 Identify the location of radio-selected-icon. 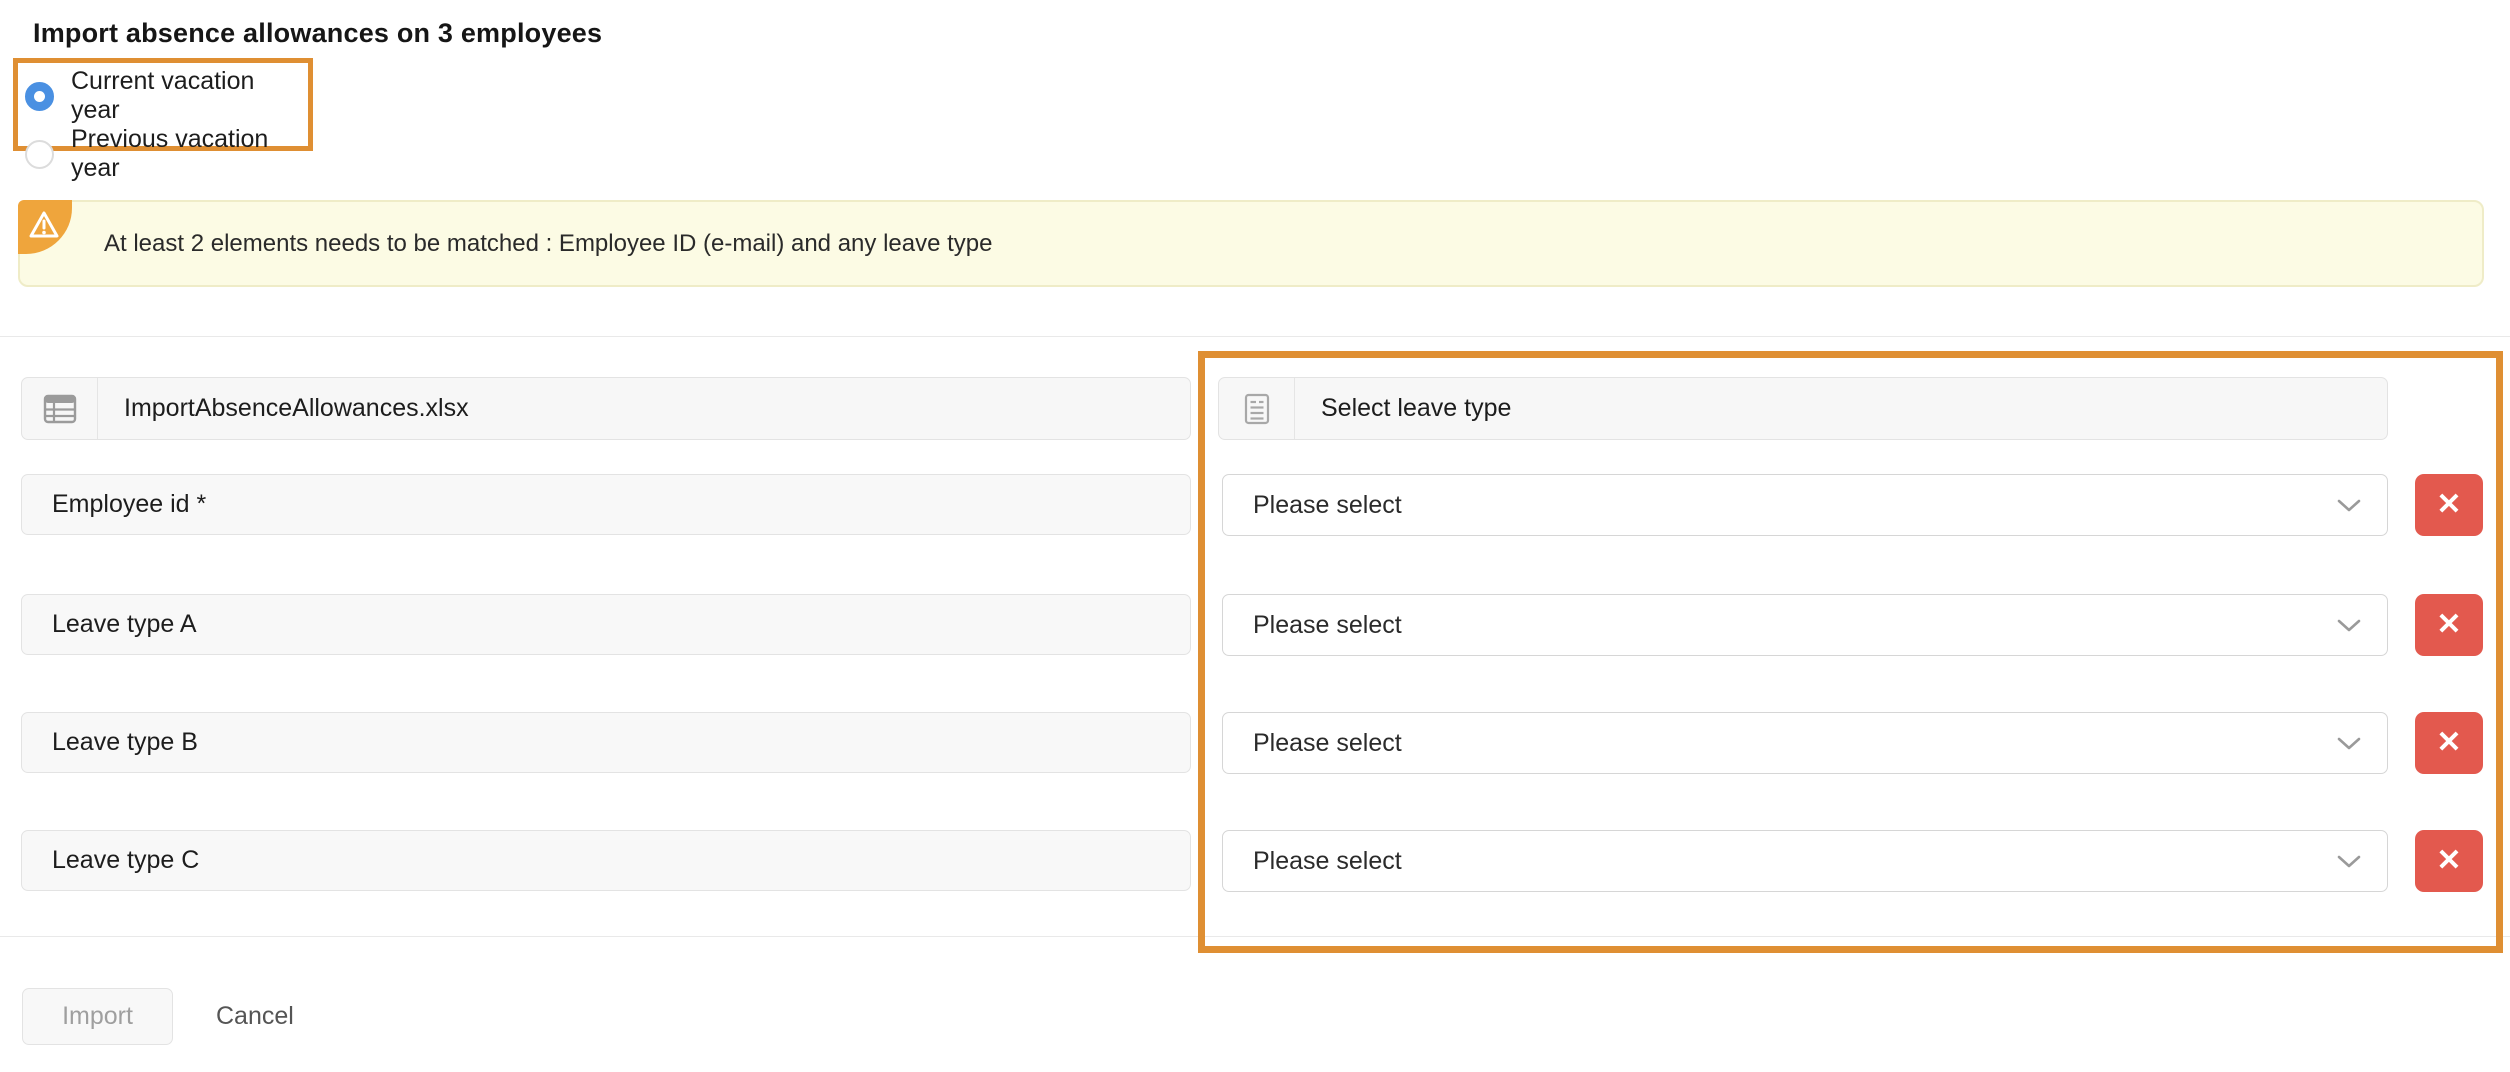
(39, 96).